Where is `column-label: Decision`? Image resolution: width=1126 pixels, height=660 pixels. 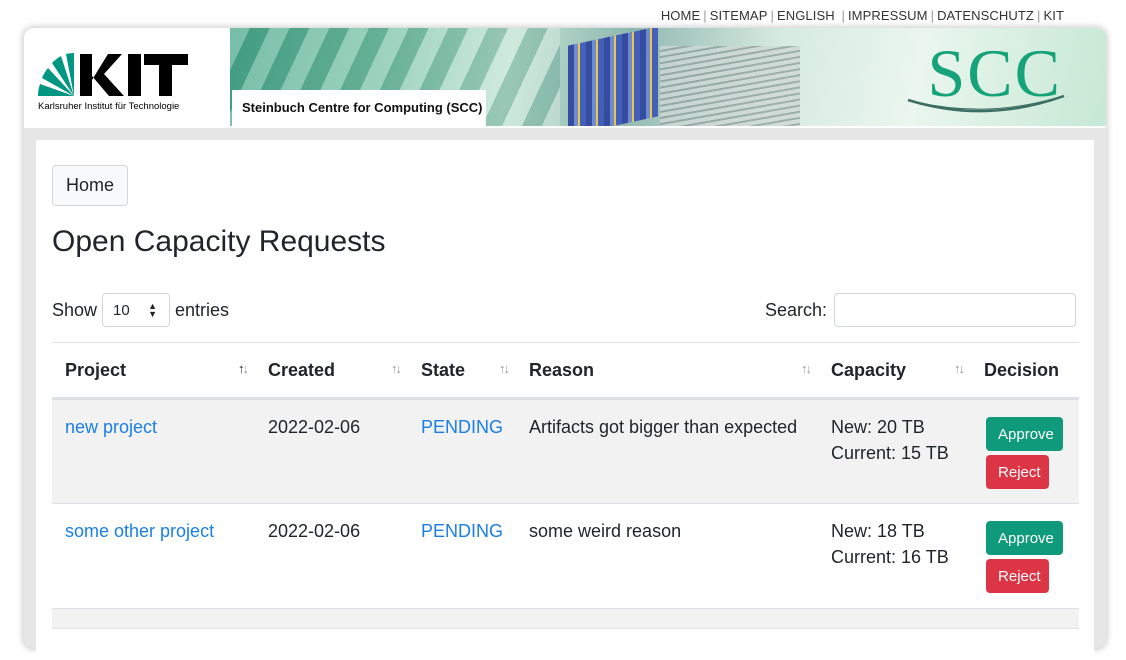 column-label: Decision is located at coordinates (1022, 369).